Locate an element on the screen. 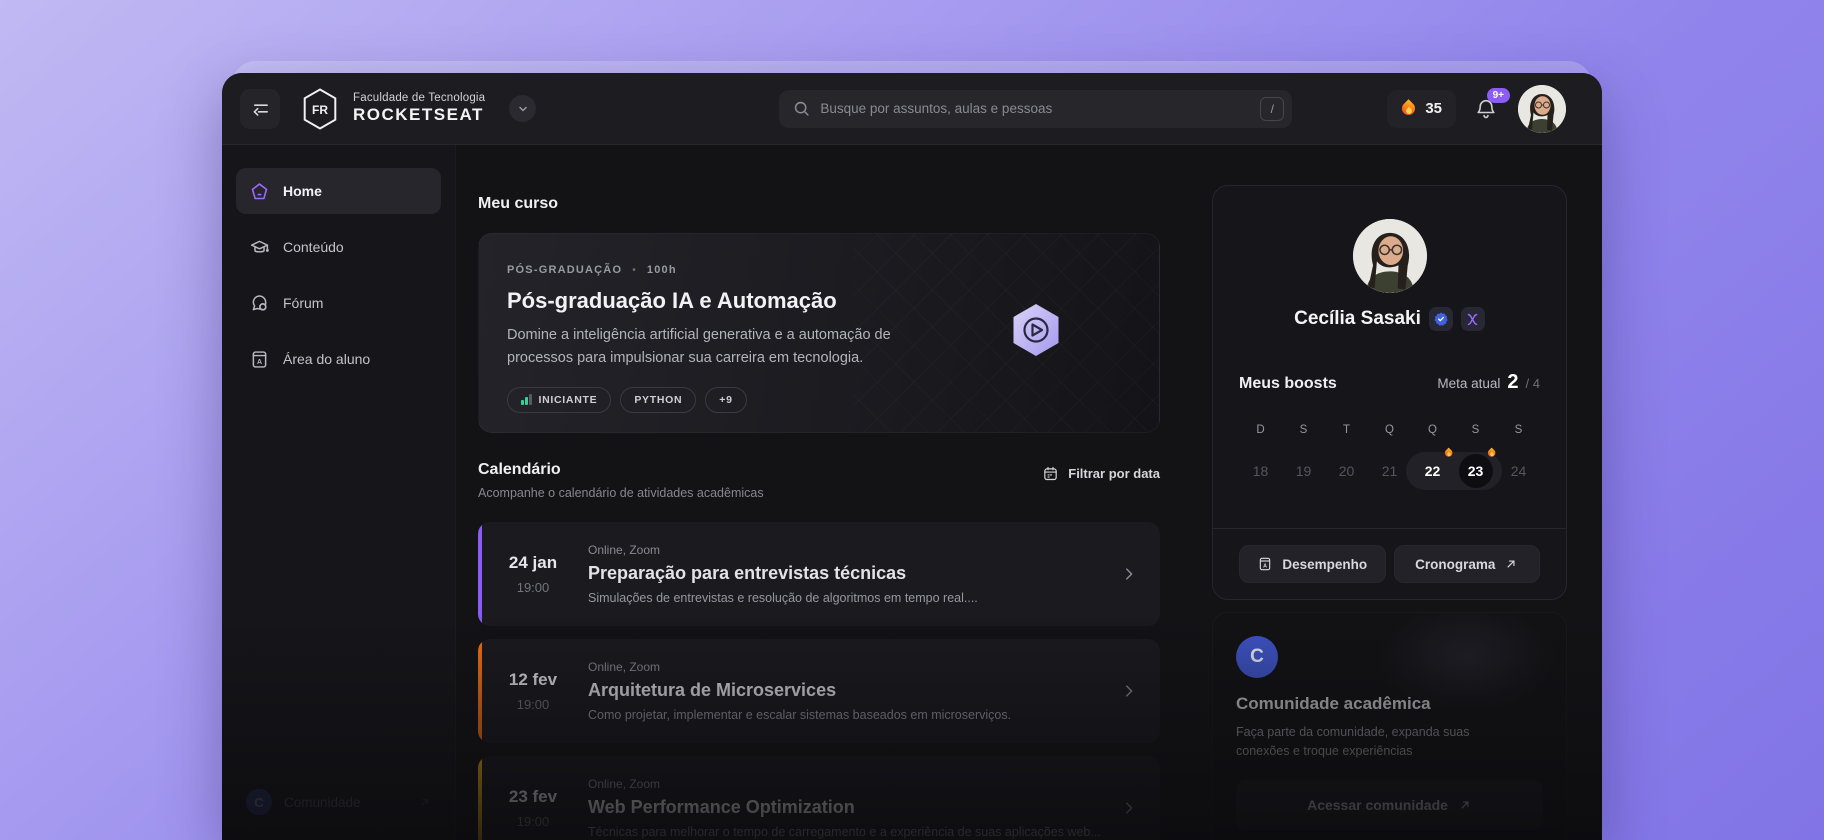  goal-current: 2 is located at coordinates (1513, 382).